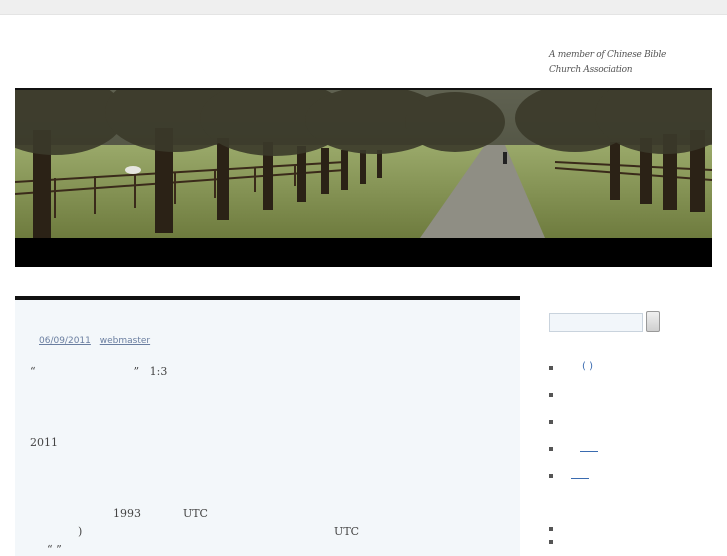 Image resolution: width=727 pixels, height=556 pixels. I want to click on post-line: ) UTC, so click(219, 531).